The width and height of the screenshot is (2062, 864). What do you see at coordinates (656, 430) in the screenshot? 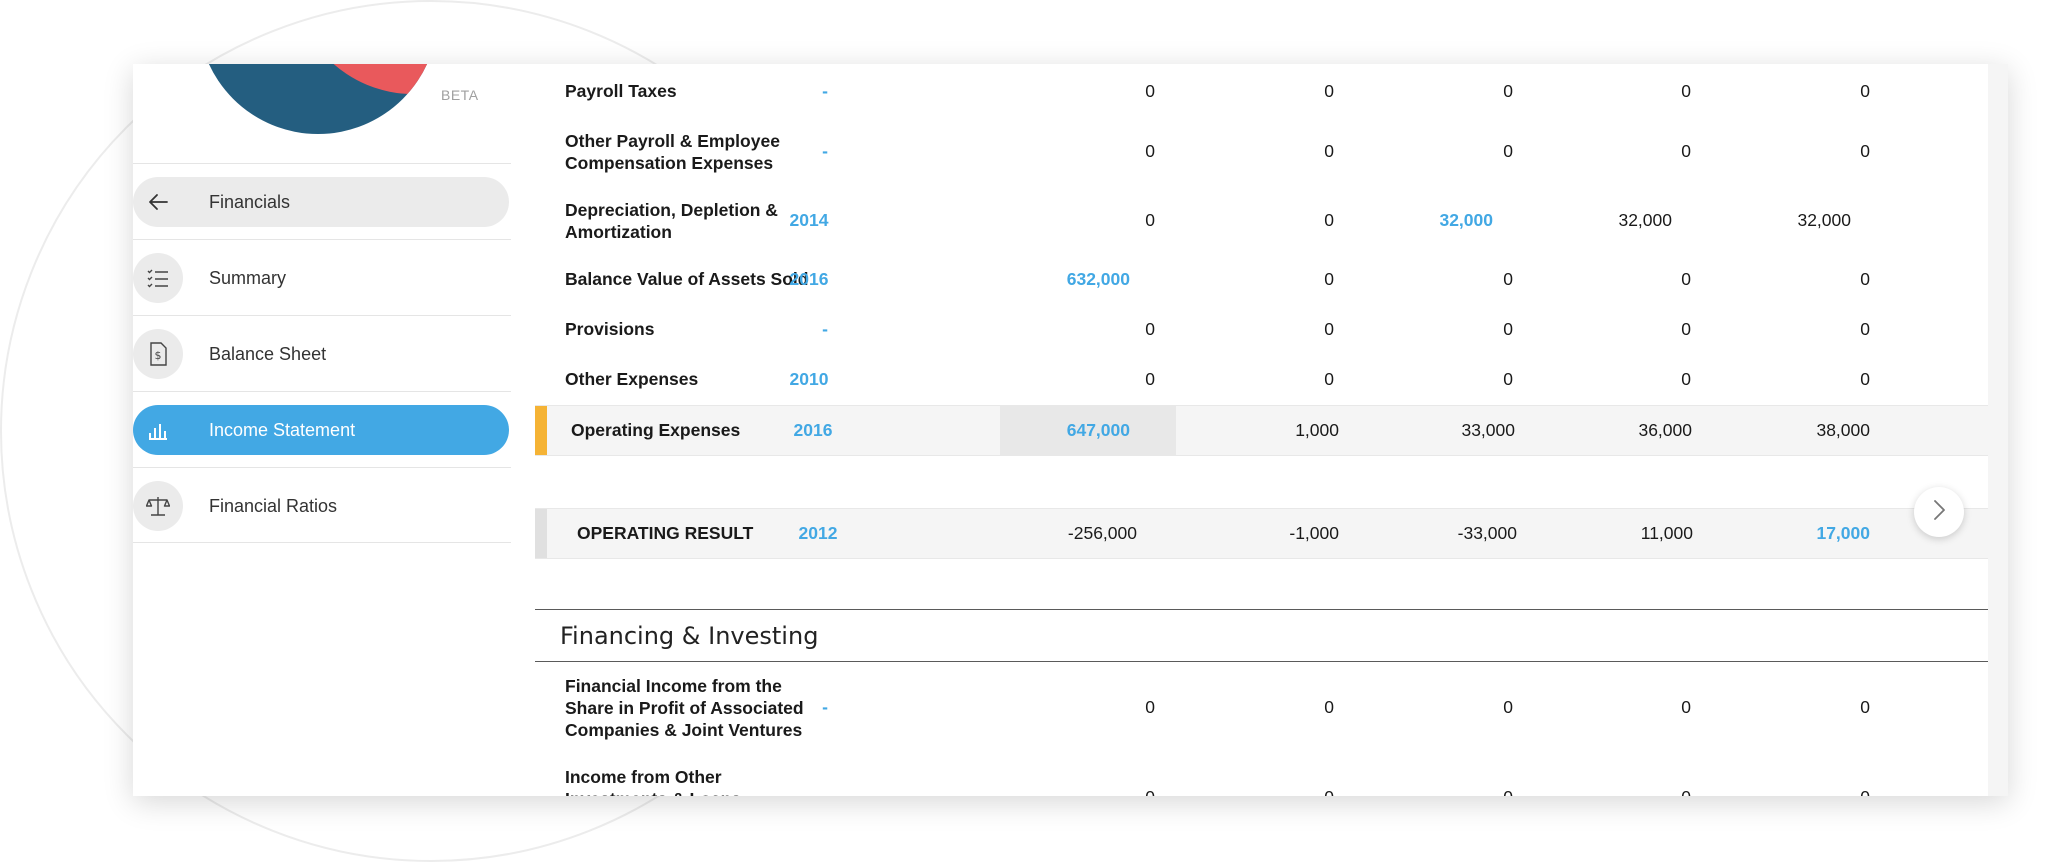
I see `row-label: Operating Expenses` at bounding box center [656, 430].